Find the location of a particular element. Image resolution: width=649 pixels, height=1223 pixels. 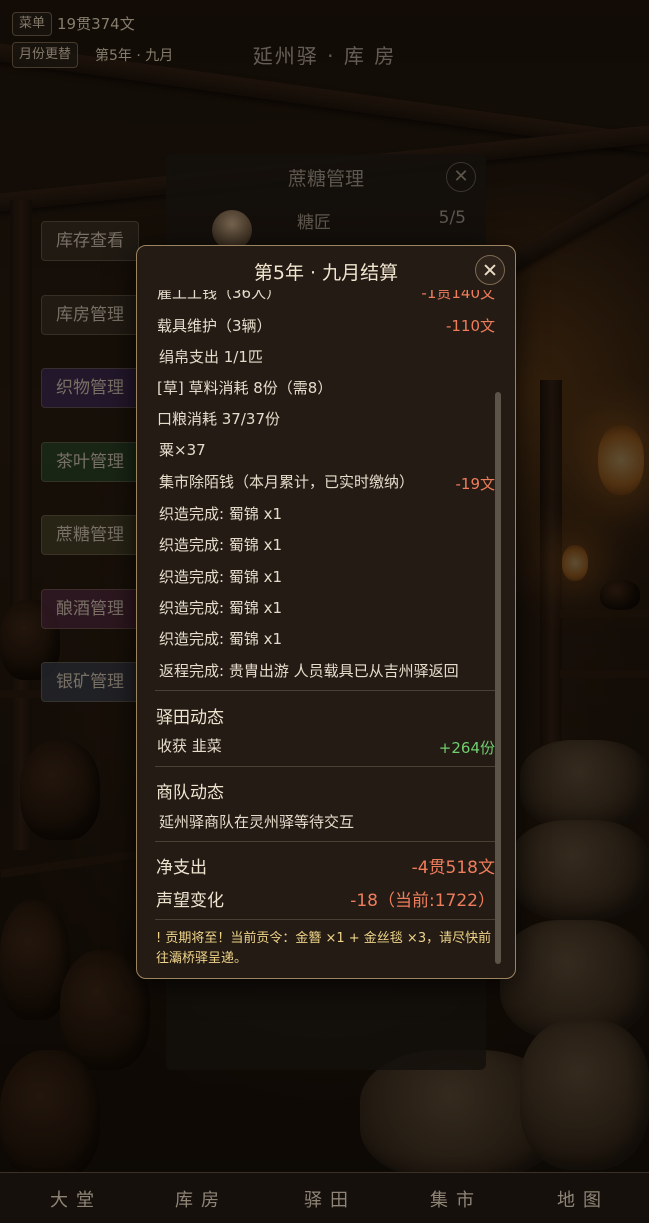

nav-fields: 驿田 is located at coordinates (330, 1199).